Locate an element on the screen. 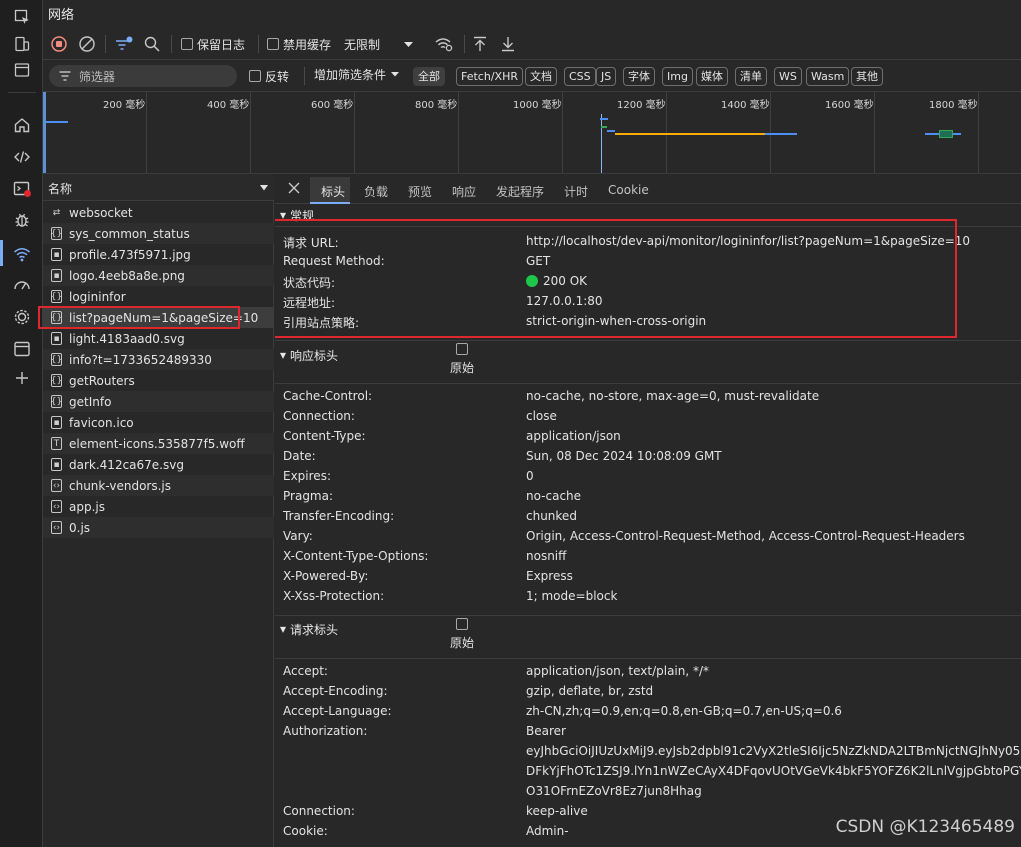  highlight-annotation is located at coordinates (139, 317).